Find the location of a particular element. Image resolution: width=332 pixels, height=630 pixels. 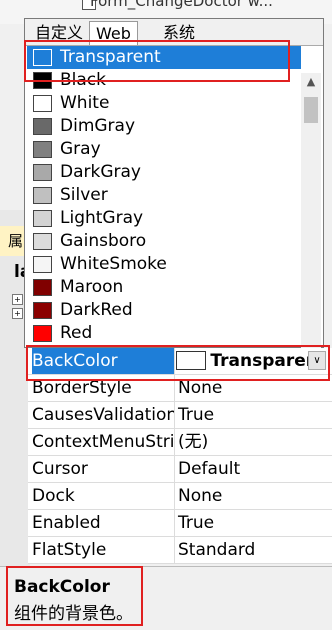

property-row: FlatStyle Standard is located at coordinates (180, 550).